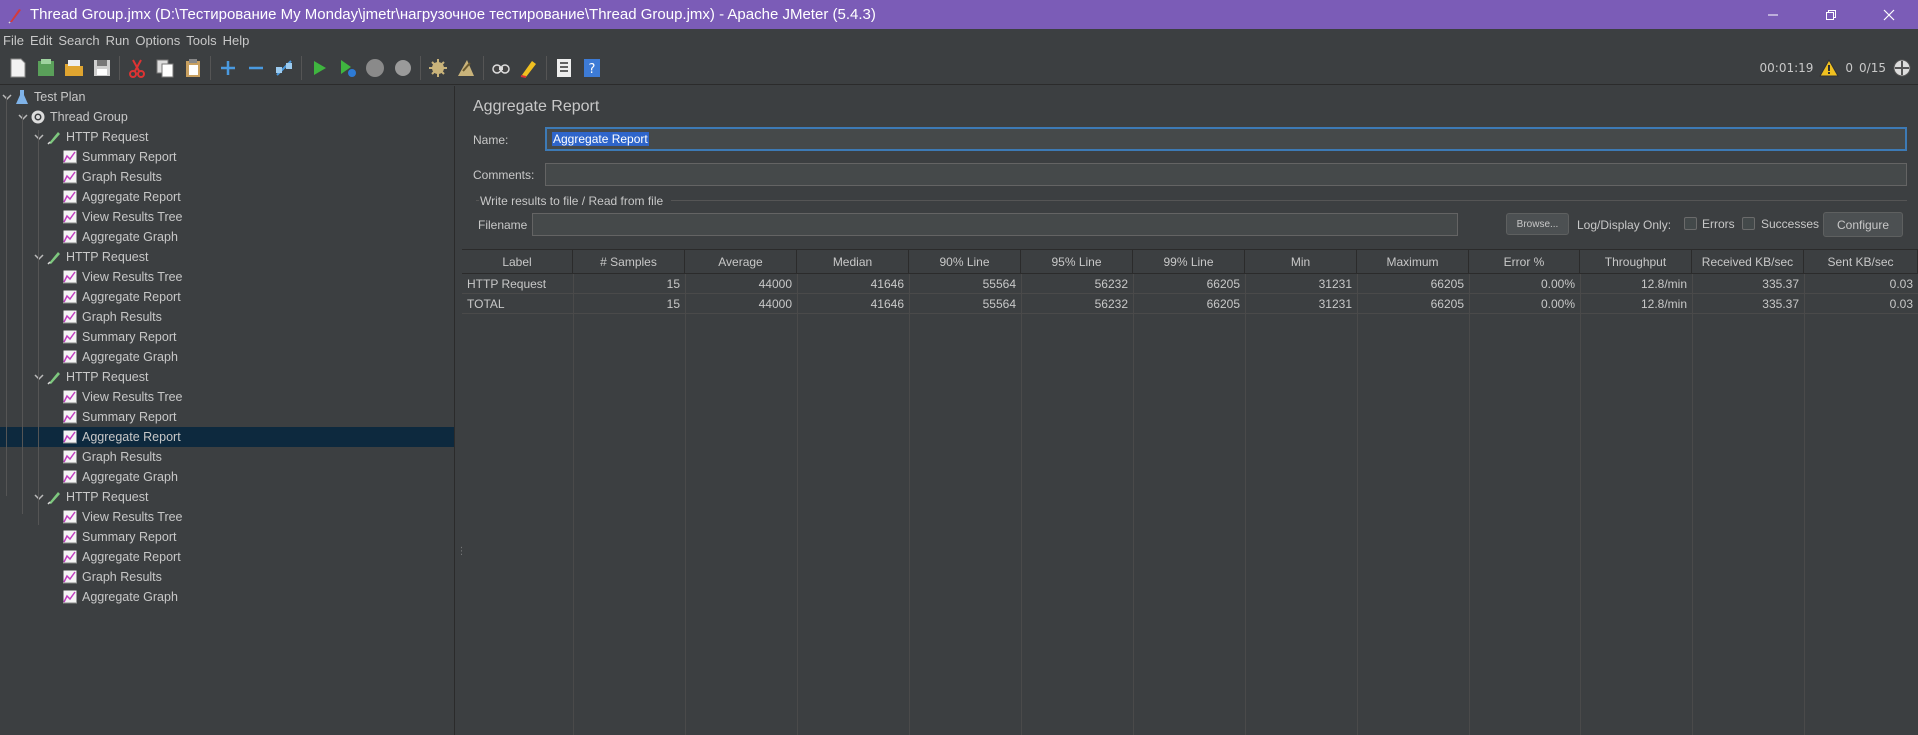 The height and width of the screenshot is (735, 1918). I want to click on tree-item: Thread Group, so click(227, 117).